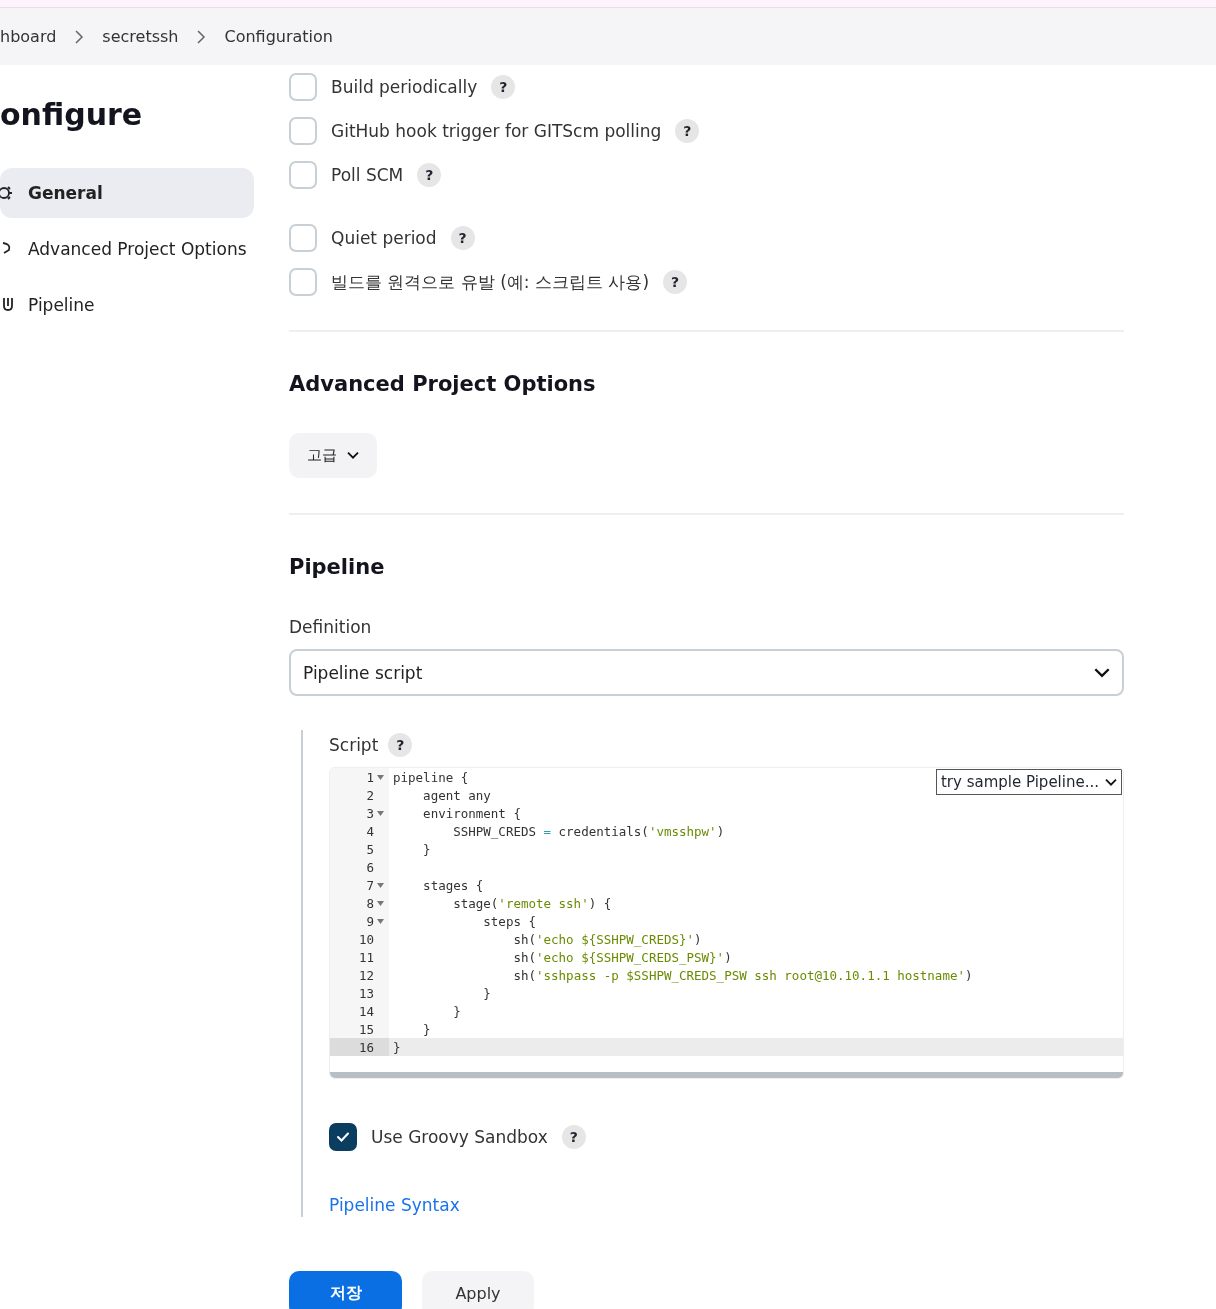 This screenshot has height=1309, width=1216. Describe the element at coordinates (72, 114) in the screenshot. I see `page-title: onfigure` at that location.